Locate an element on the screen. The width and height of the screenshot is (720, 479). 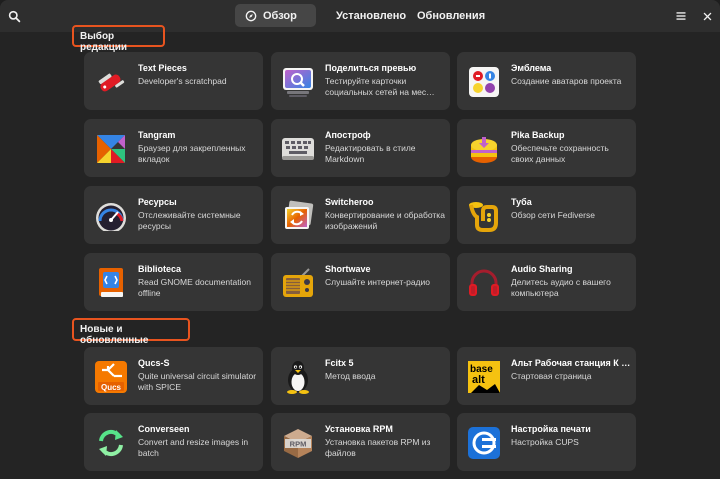
app-name: Апостроф is located at coordinates (348, 135).